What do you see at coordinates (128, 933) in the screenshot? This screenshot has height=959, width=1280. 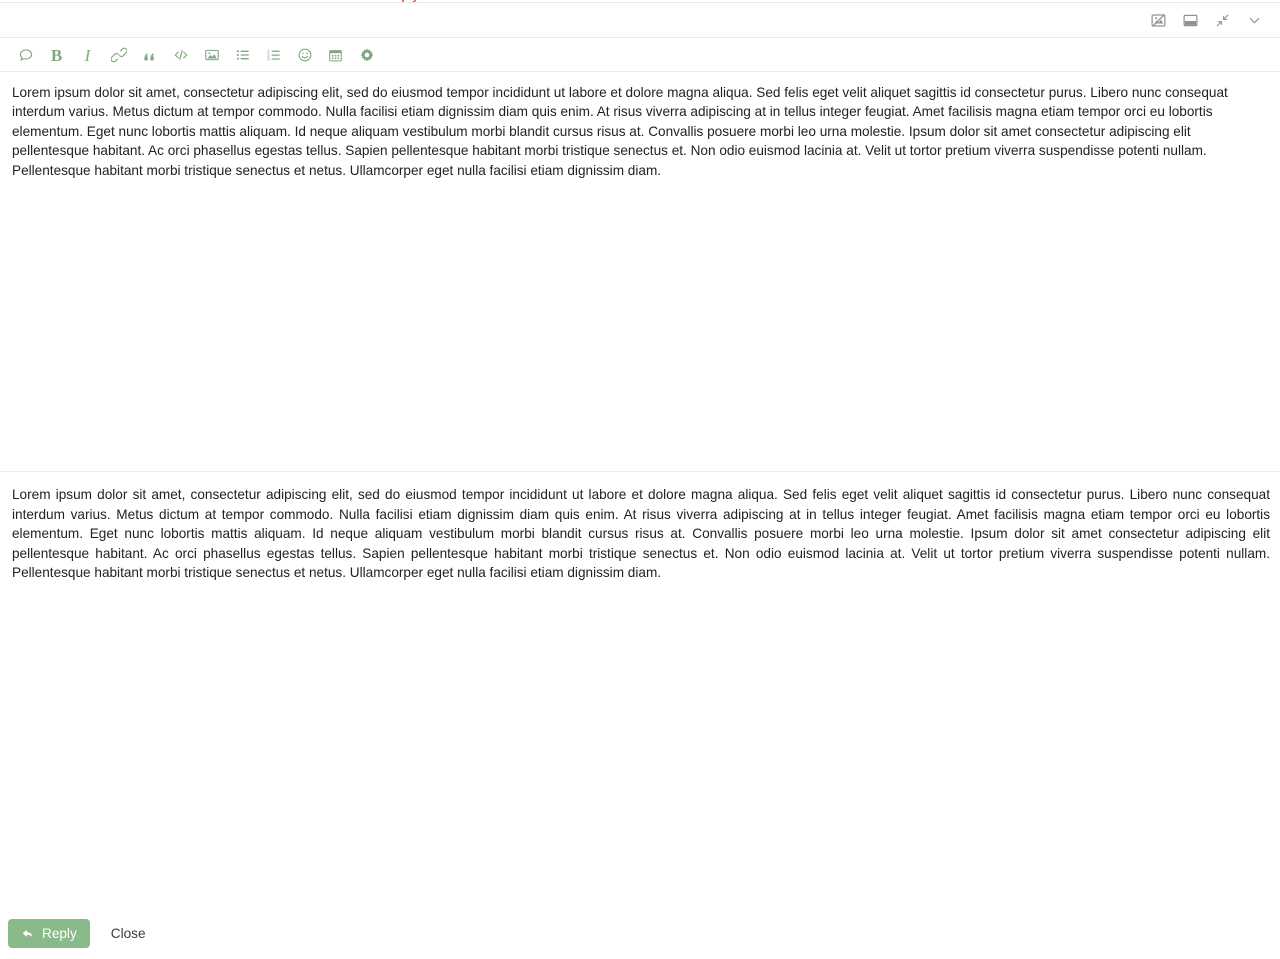 I see `close-button: Close` at bounding box center [128, 933].